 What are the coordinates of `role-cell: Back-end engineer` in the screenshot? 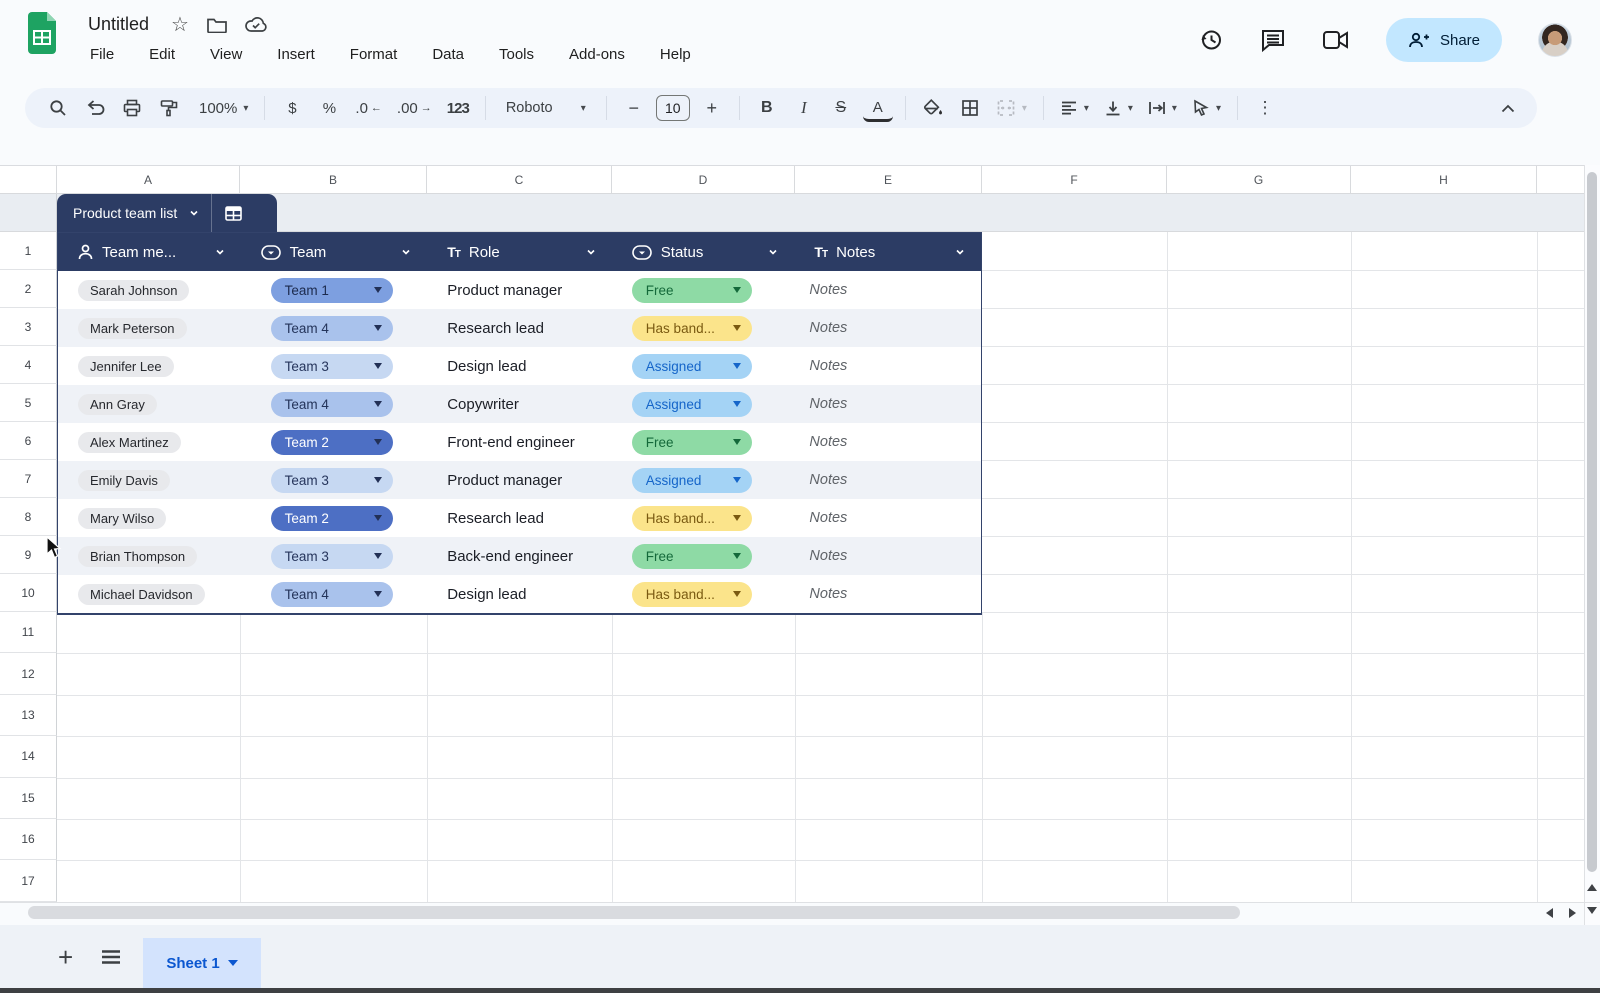 It's located at (519, 556).